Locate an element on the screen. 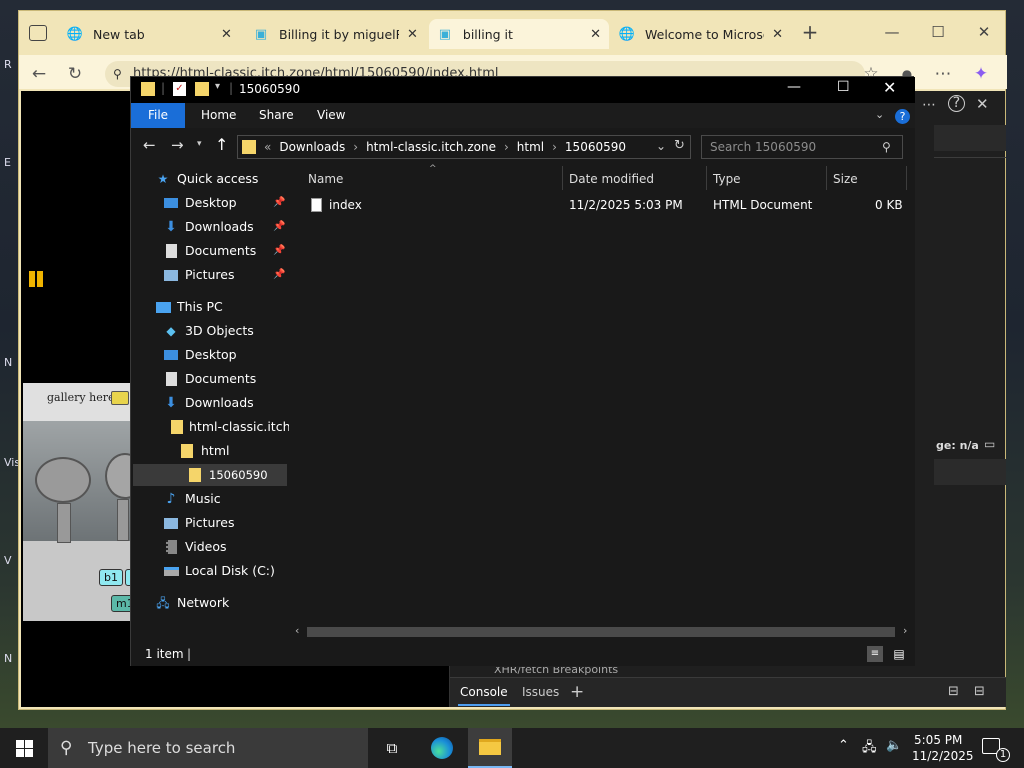  recent-locations-icon: ▾ is located at coordinates (199, 144).